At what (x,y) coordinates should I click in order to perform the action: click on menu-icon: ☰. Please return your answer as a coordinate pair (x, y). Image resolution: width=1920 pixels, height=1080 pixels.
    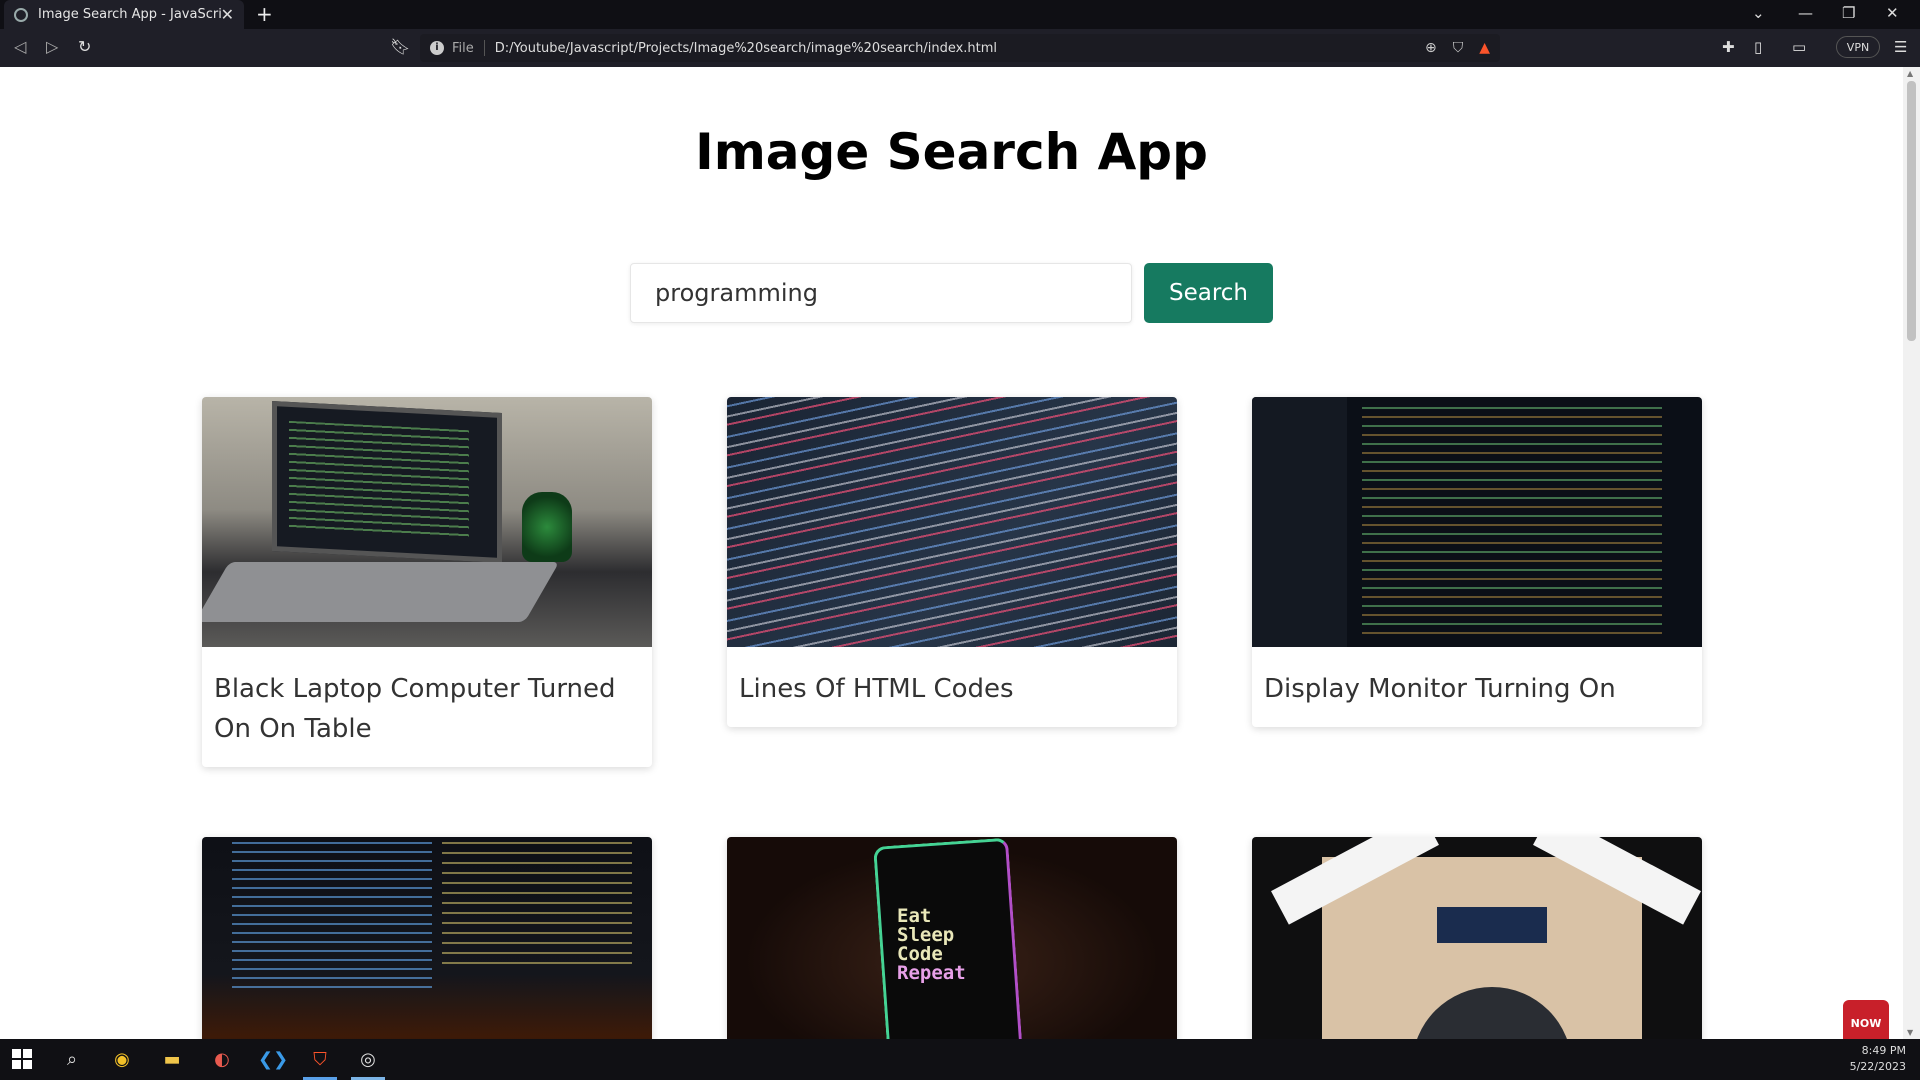
    Looking at the image, I should click on (1900, 47).